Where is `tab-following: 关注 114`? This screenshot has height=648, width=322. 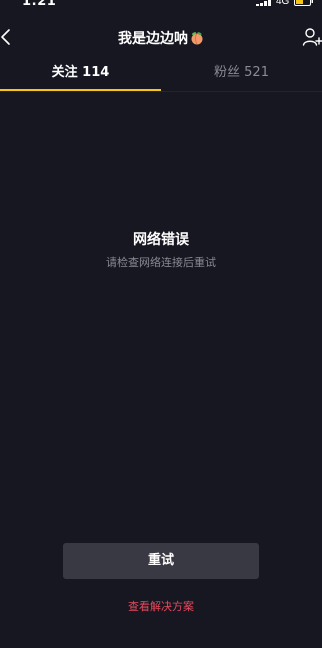 tab-following: 关注 114 is located at coordinates (80, 74).